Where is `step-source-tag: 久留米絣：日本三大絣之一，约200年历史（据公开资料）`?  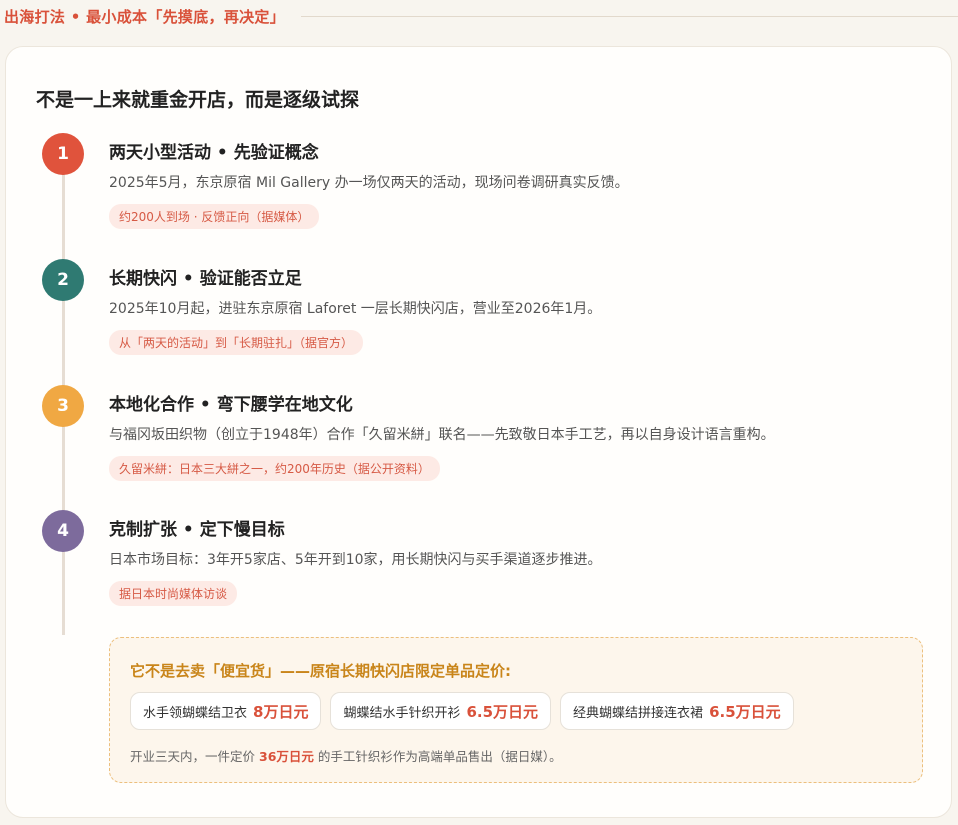
step-source-tag: 久留米絣：日本三大絣之一，约200年历史（据公开资料） is located at coordinates (274, 468).